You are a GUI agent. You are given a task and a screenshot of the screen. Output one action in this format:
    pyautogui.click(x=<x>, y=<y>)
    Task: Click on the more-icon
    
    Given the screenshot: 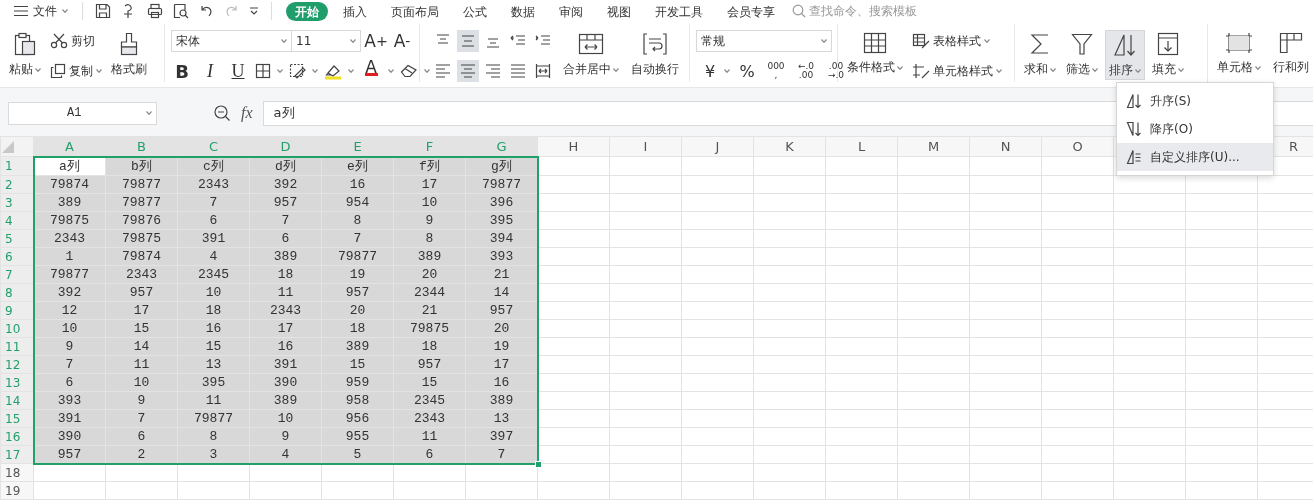 What is the action you would take?
    pyautogui.click(x=254, y=11)
    